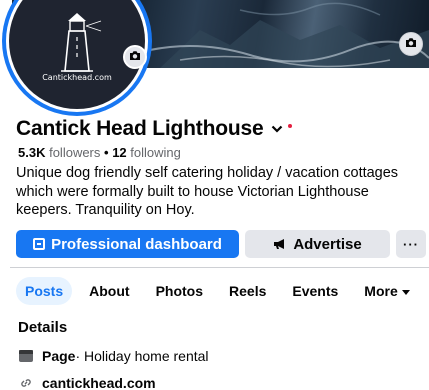  I want to click on follow-stats: 5.3K followers • 12 following, so click(99, 152).